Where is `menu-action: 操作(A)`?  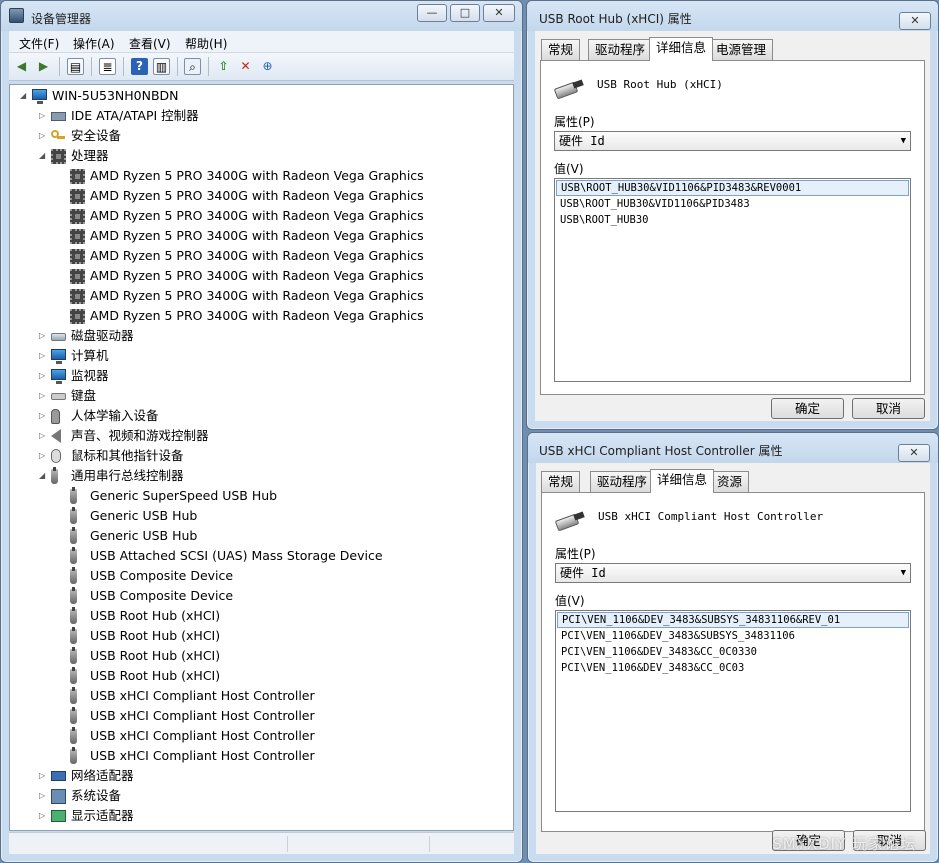 menu-action: 操作(A) is located at coordinates (94, 43).